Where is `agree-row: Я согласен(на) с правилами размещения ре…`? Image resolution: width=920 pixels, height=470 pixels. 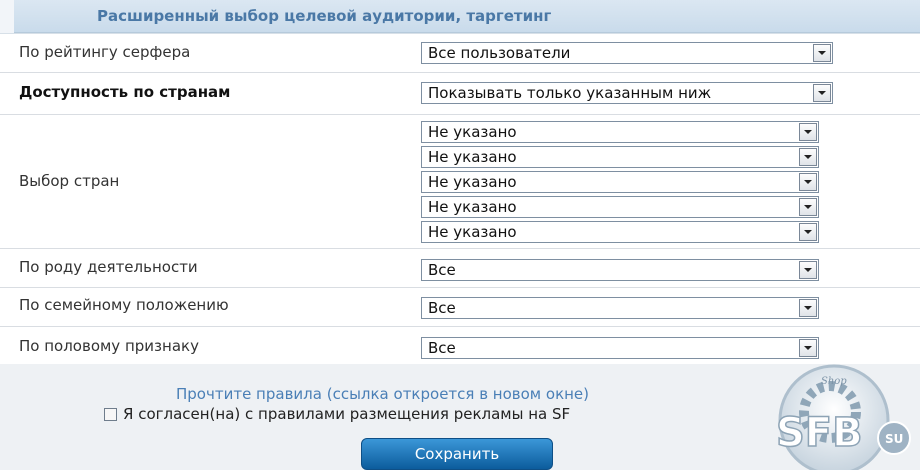 agree-row: Я согласен(на) с правилами размещения ре… is located at coordinates (337, 414).